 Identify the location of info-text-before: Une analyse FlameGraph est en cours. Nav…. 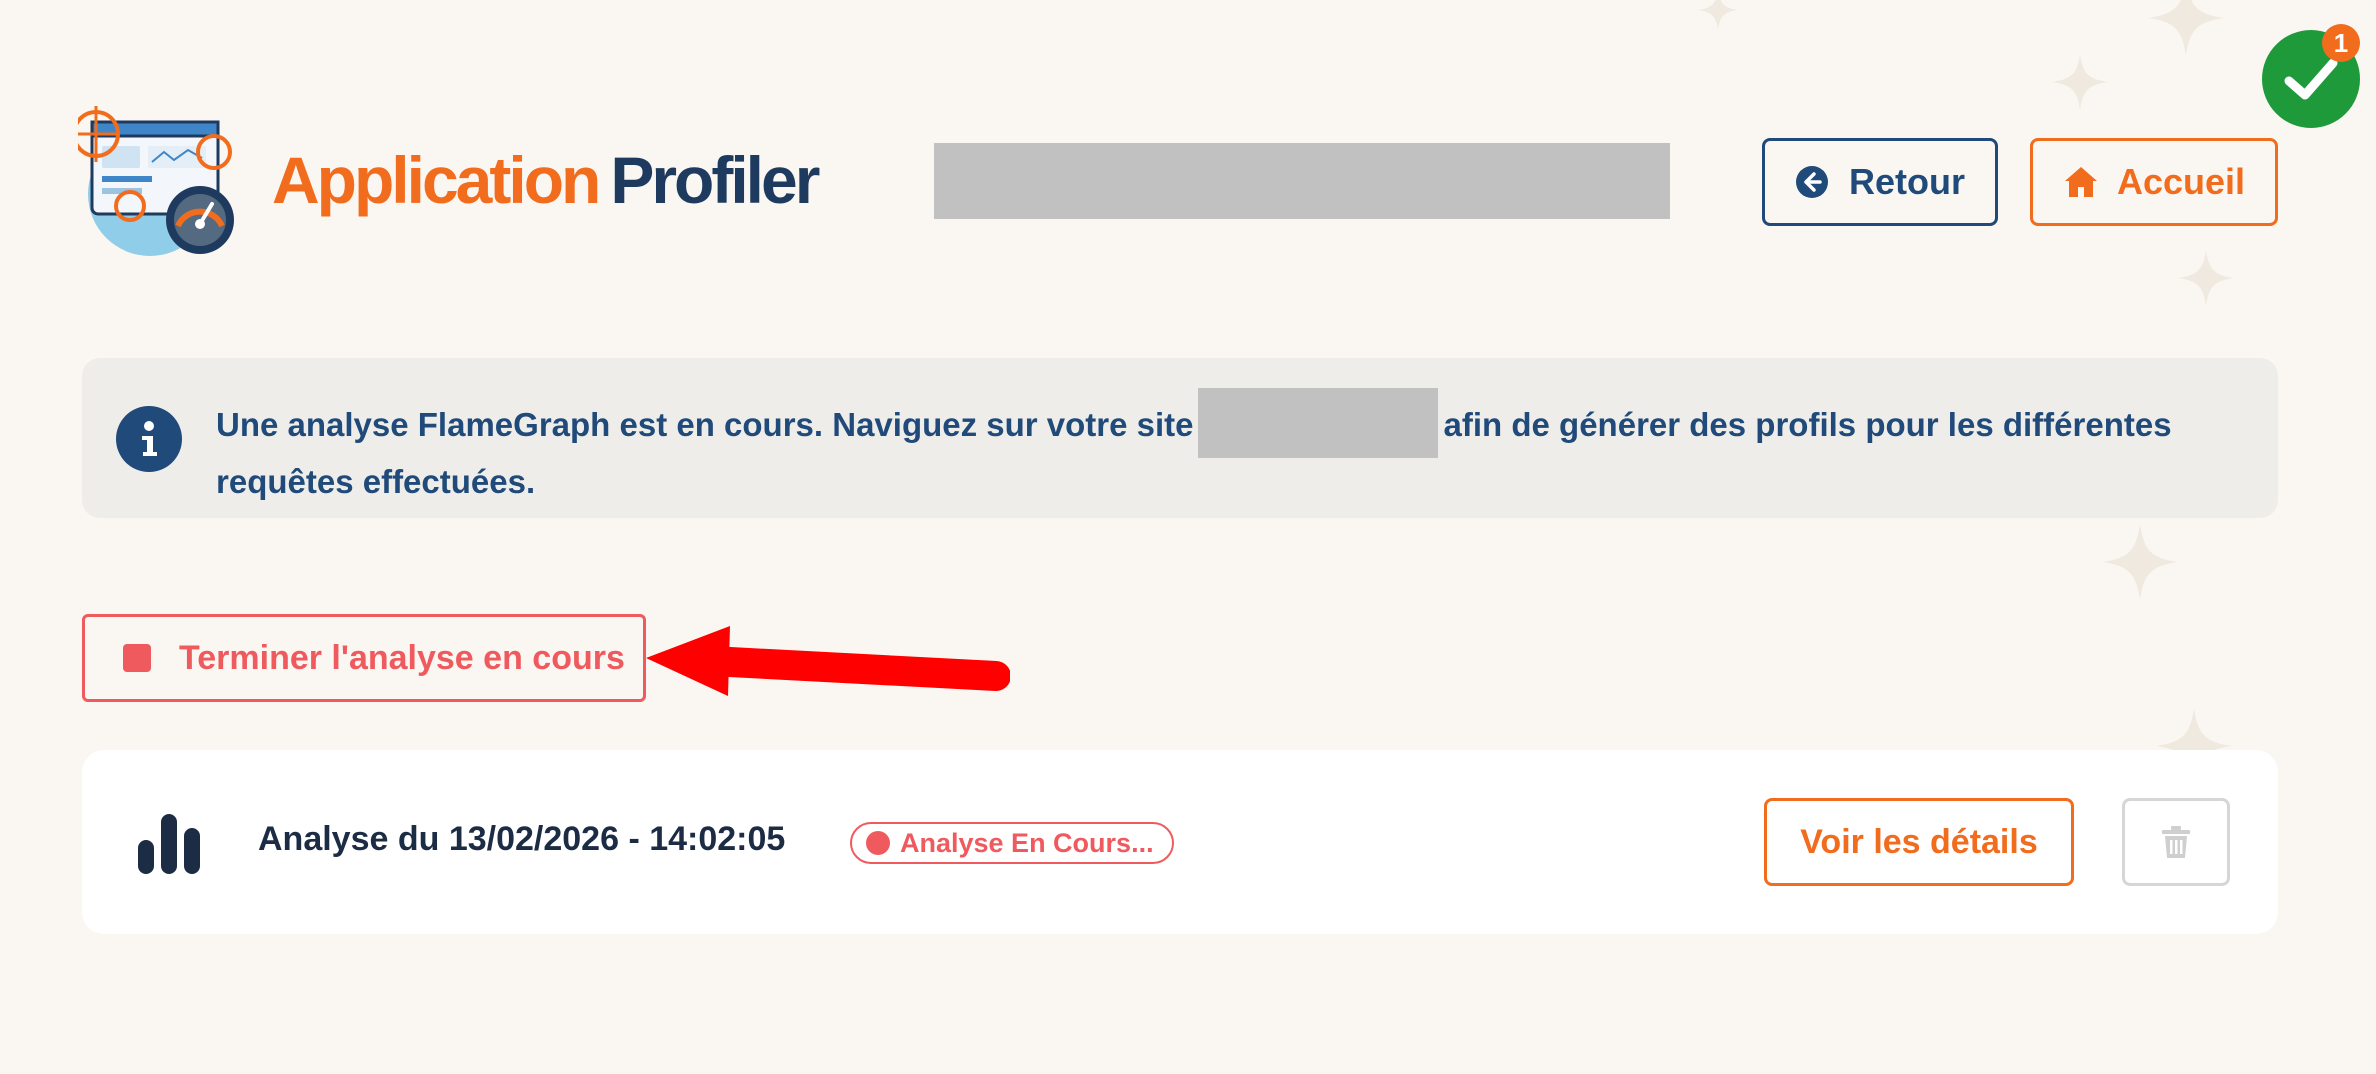
(705, 424).